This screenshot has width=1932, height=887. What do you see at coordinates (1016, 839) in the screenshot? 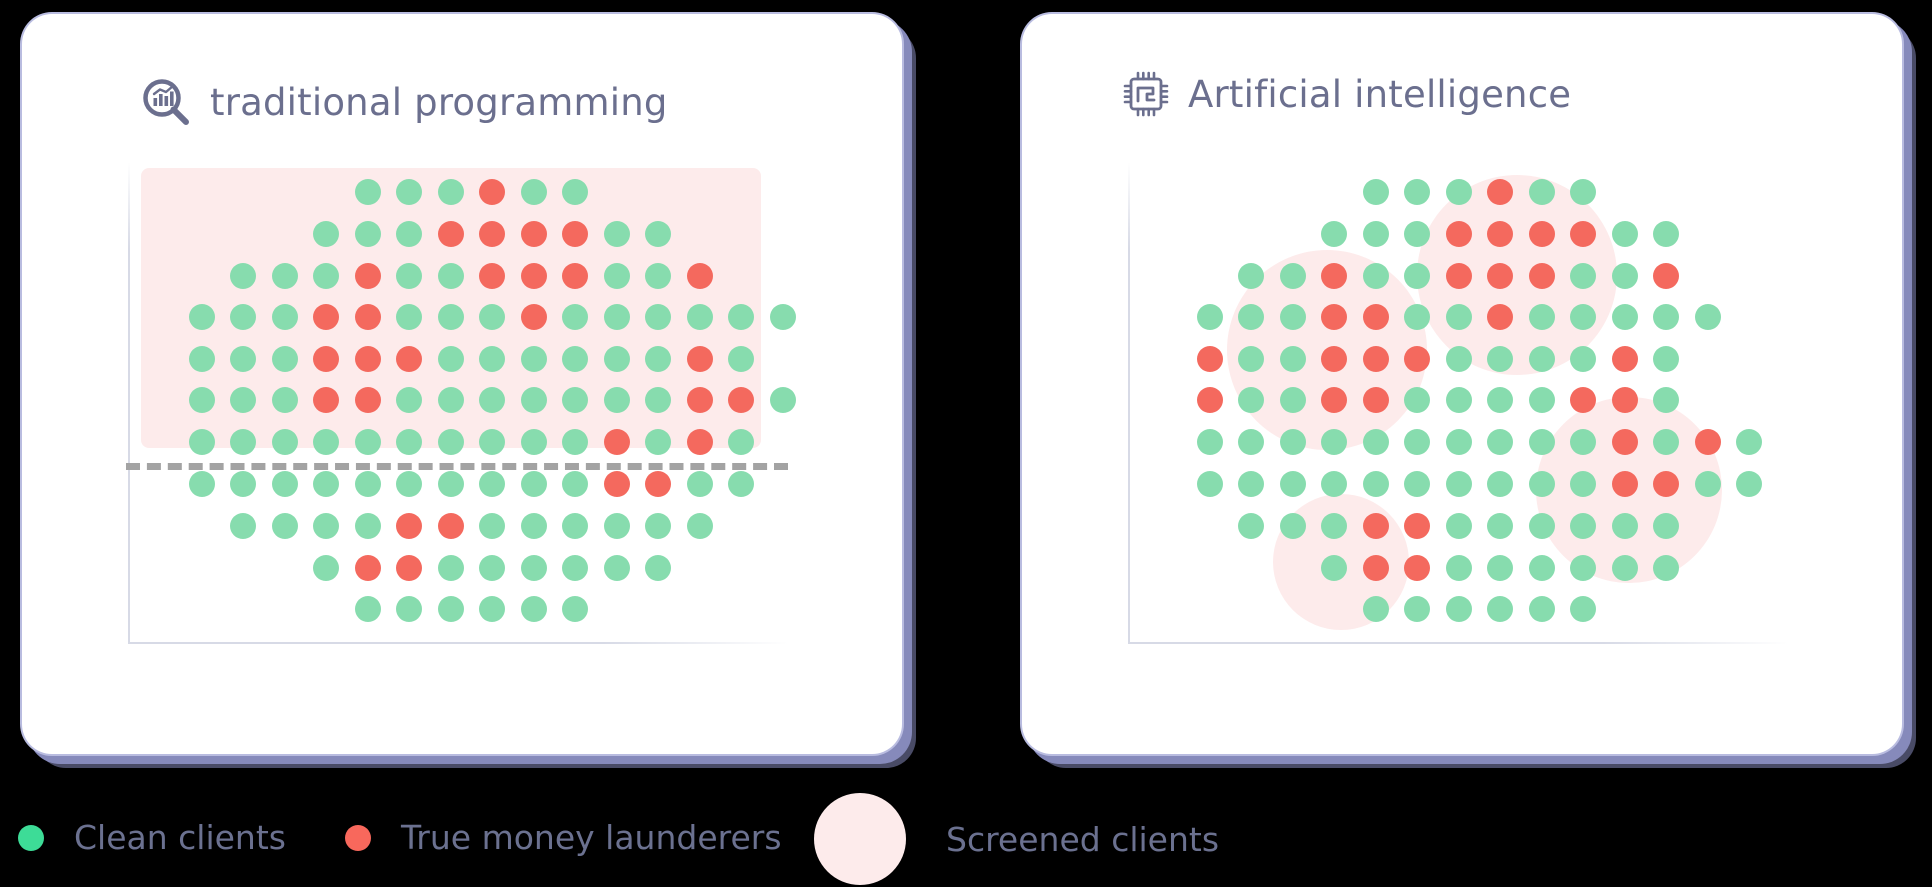
I see `legend-item-screened: Screened clients` at bounding box center [1016, 839].